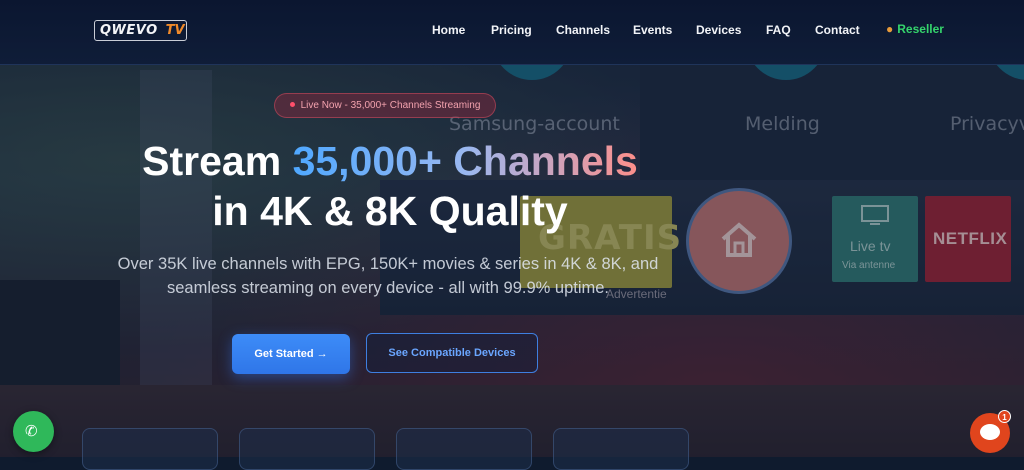 This screenshot has width=1024, height=470. Describe the element at coordinates (990, 432) in the screenshot. I see `chat-bubble-icon` at that location.